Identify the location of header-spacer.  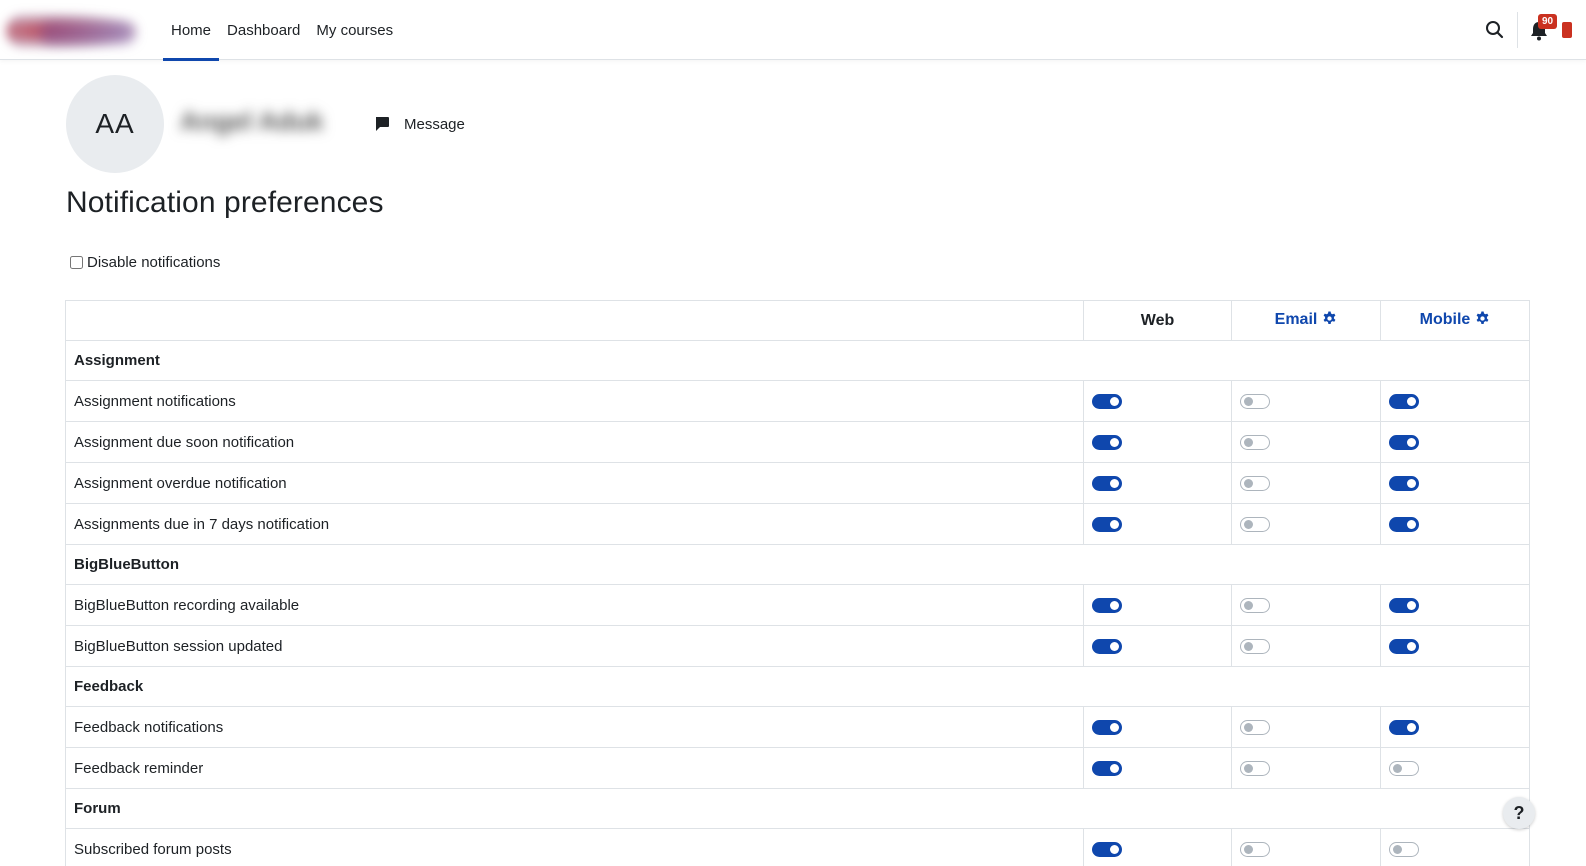
(574, 320).